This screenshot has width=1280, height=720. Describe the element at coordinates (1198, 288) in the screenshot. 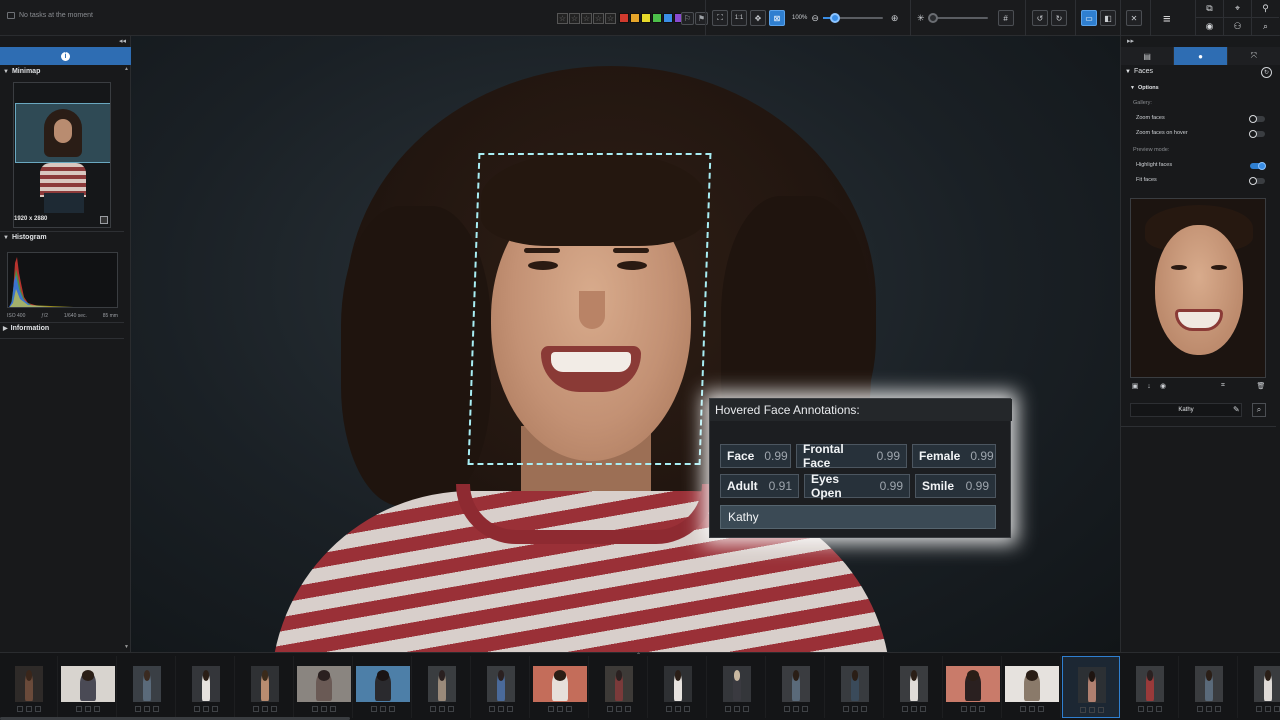

I see `face-preview` at that location.